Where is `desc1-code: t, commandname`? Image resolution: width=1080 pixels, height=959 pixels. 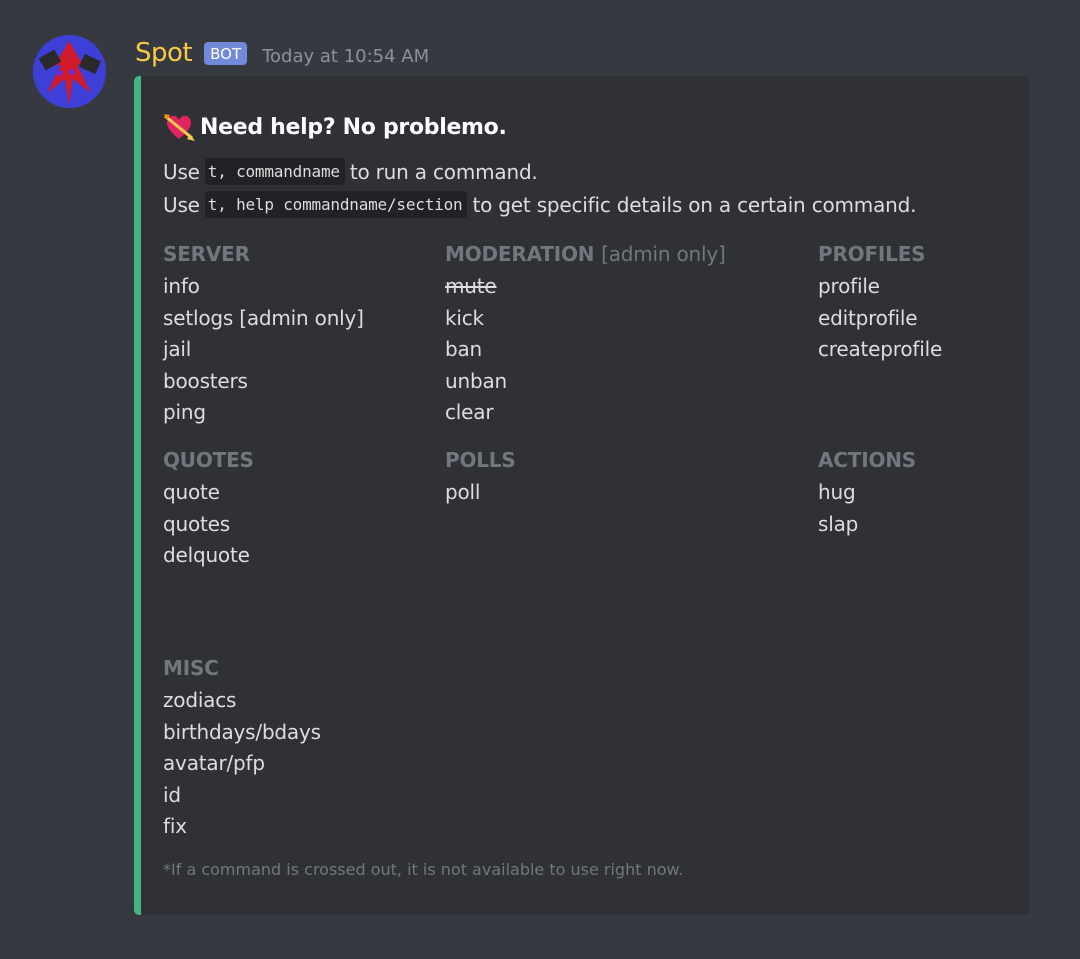
desc1-code: t, commandname is located at coordinates (274, 171).